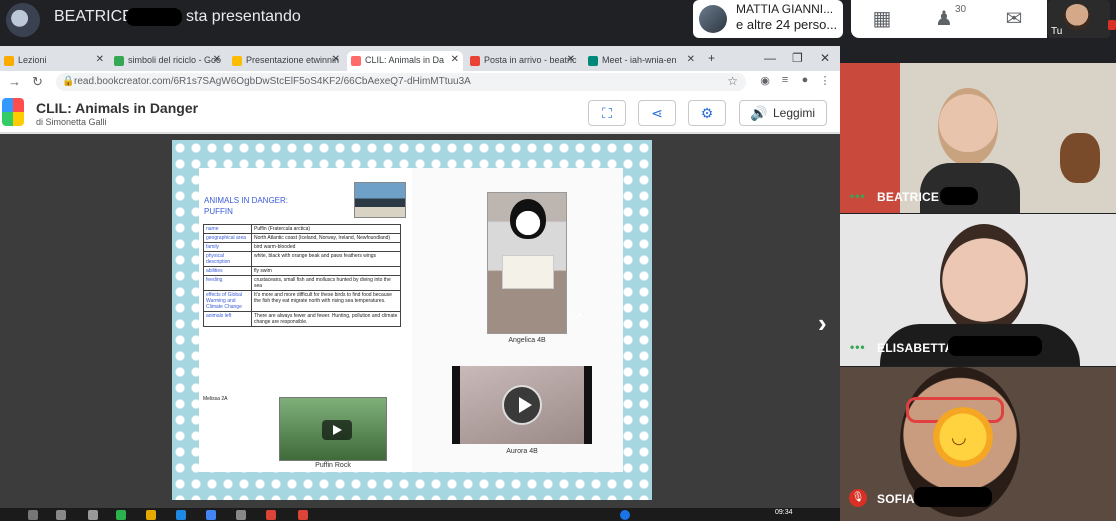  Describe the element at coordinates (915, 348) in the screenshot. I see `participant-name: ELISABETTA` at that location.